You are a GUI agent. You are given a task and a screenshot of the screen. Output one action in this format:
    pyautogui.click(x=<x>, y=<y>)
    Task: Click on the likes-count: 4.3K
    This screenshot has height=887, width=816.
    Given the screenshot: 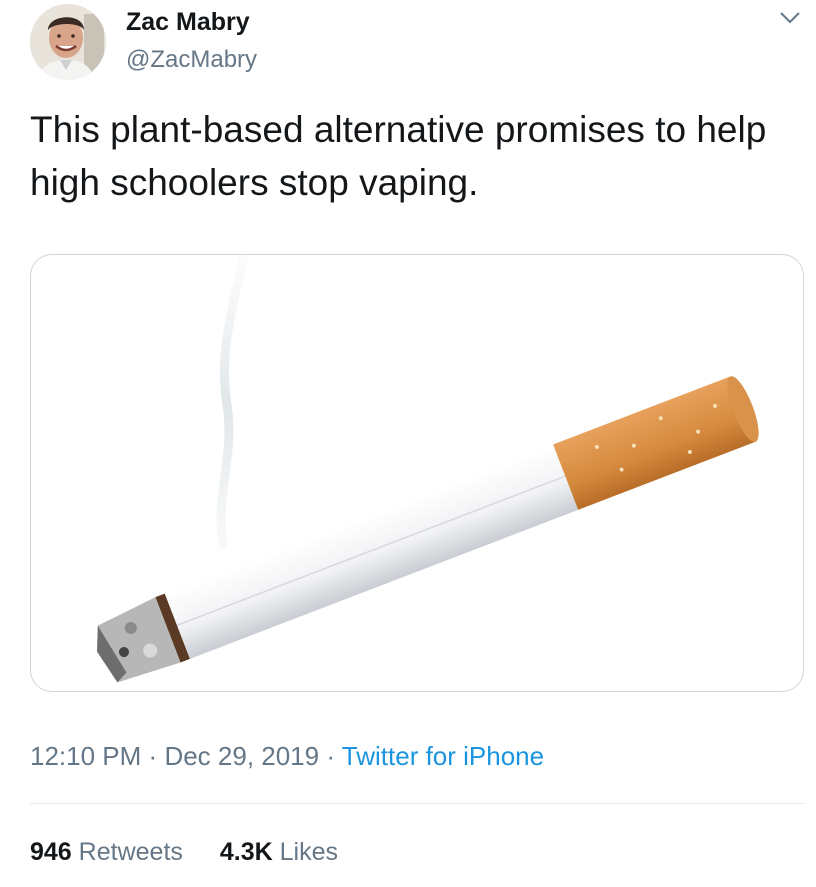 What is the action you would take?
    pyautogui.click(x=246, y=852)
    